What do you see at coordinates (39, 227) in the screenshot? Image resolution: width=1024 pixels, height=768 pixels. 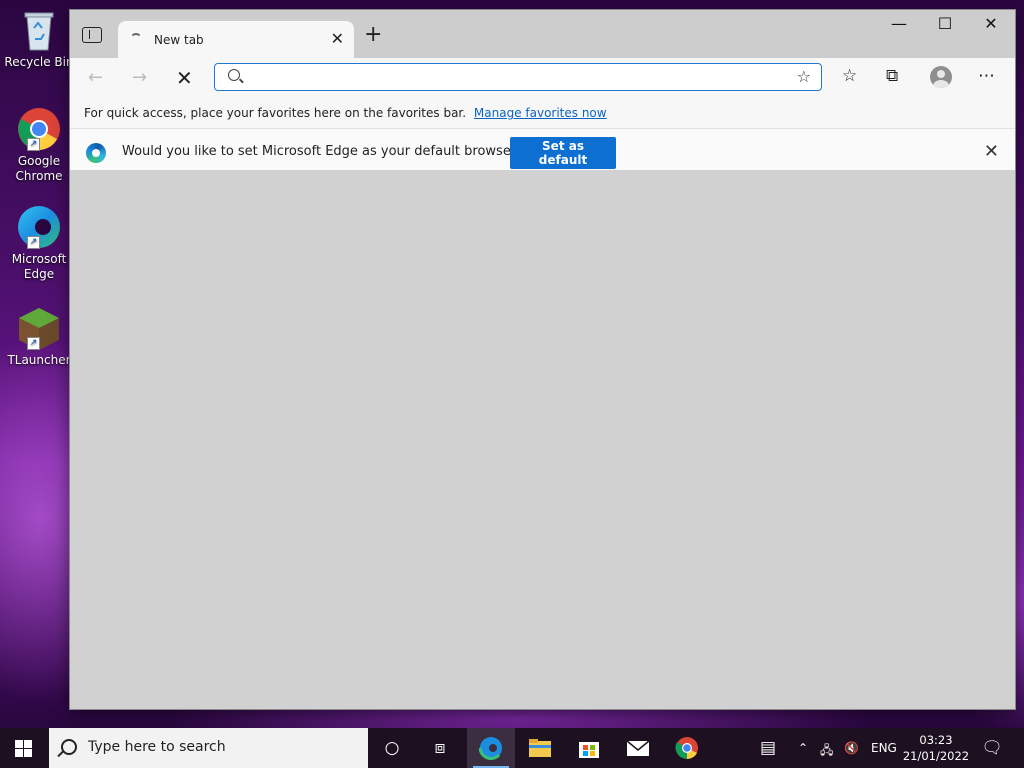 I see `edge-icon: ↗` at bounding box center [39, 227].